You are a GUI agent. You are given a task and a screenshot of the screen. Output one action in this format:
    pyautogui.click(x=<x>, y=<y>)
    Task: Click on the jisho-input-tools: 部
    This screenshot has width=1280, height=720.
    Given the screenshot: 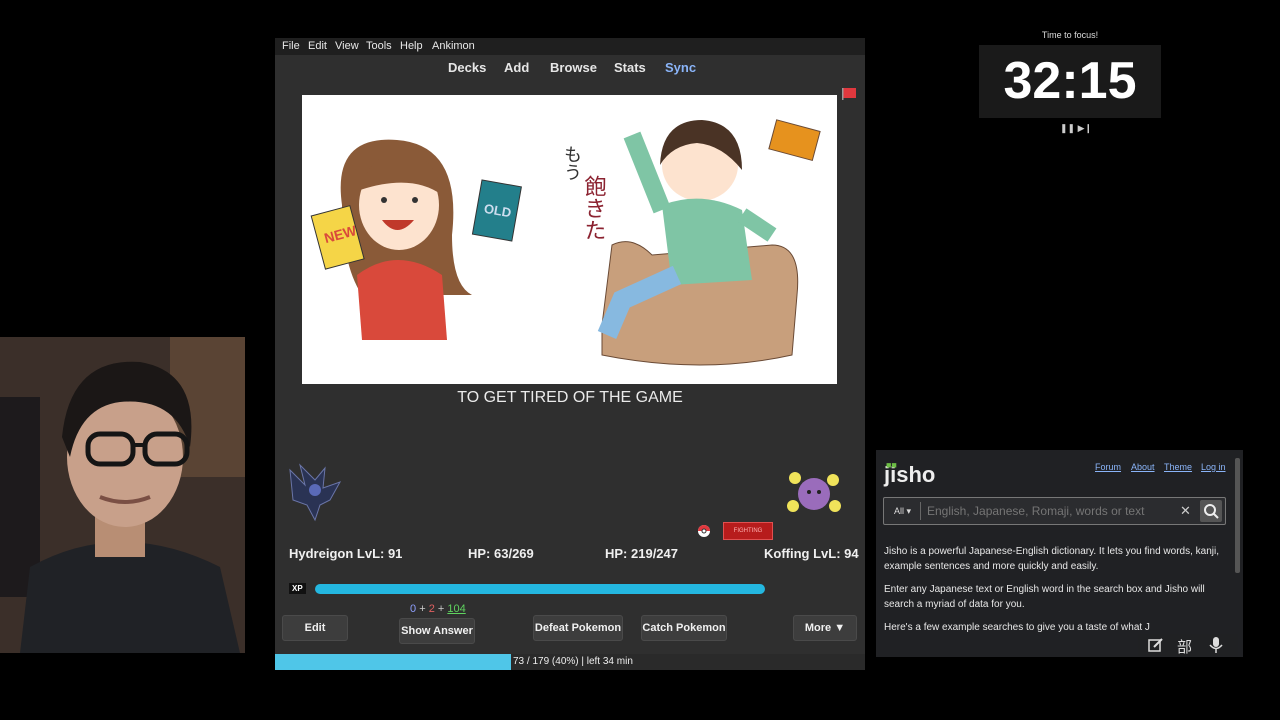 What is the action you would take?
    pyautogui.click(x=1188, y=645)
    